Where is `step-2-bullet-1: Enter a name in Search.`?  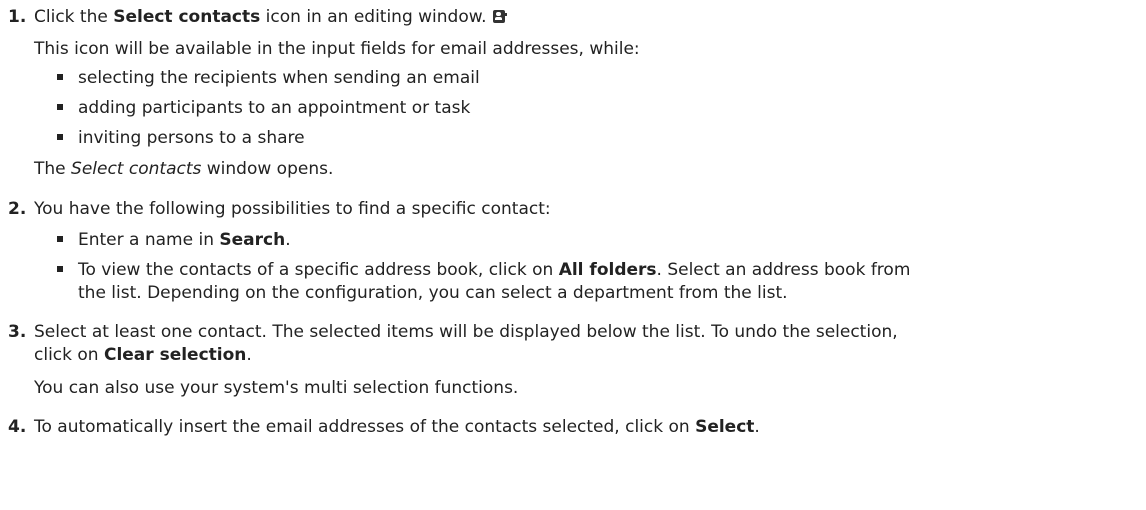
step-2-bullet-1: Enter a name in Search. is located at coordinates (184, 240).